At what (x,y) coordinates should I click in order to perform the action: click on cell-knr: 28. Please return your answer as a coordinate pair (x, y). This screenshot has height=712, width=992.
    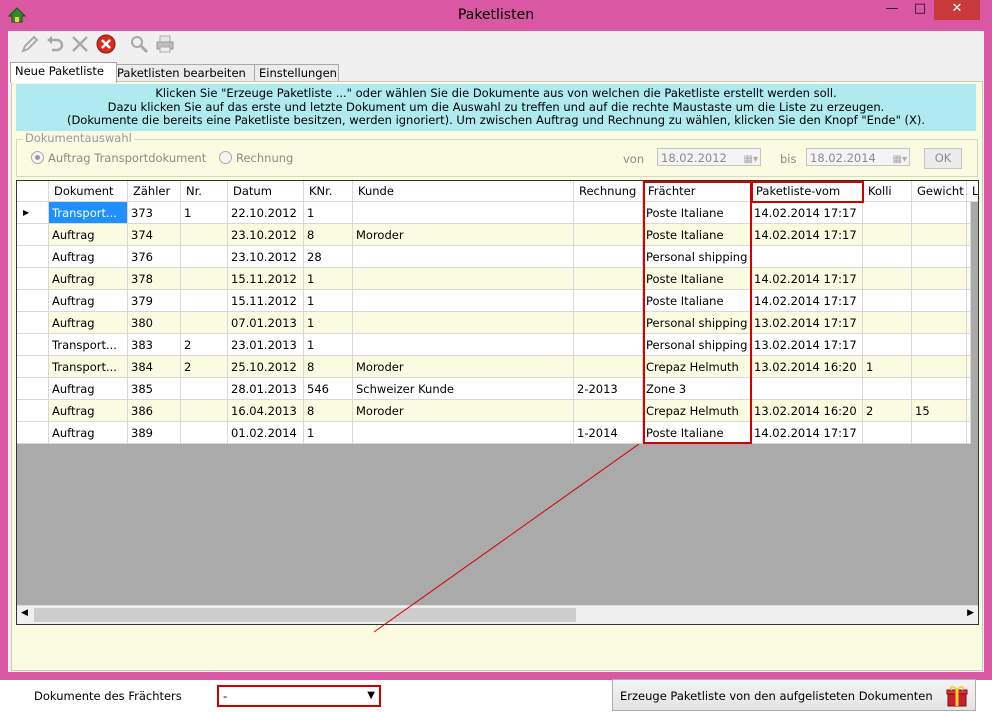
    Looking at the image, I should click on (328, 257).